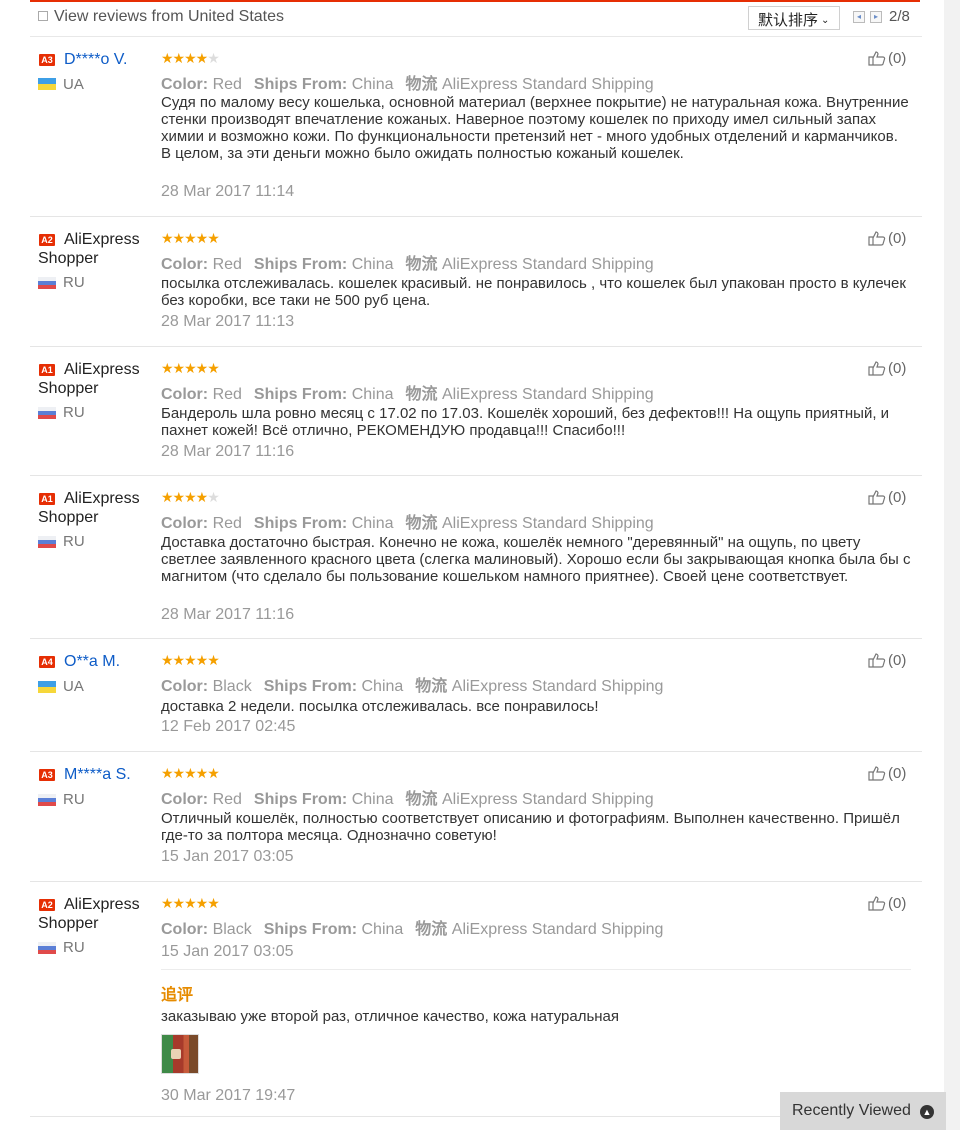  Describe the element at coordinates (863, 1111) in the screenshot. I see `recently-viewed-button: Recently Viewed ▲` at that location.